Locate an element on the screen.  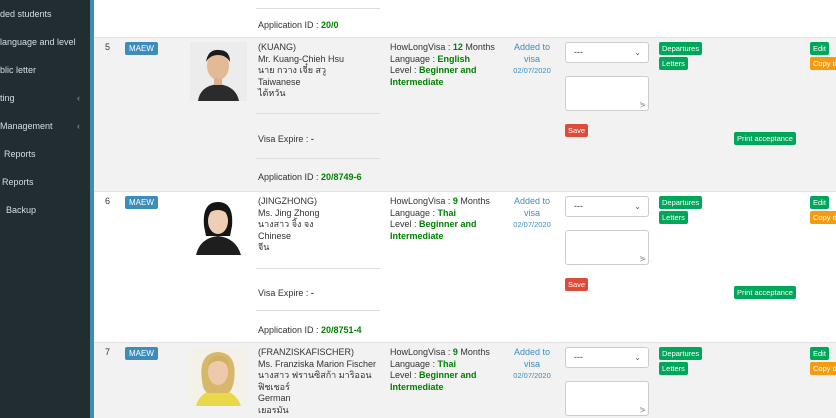
application-id: Application ID : 20/8751-4 is located at coordinates (310, 330).